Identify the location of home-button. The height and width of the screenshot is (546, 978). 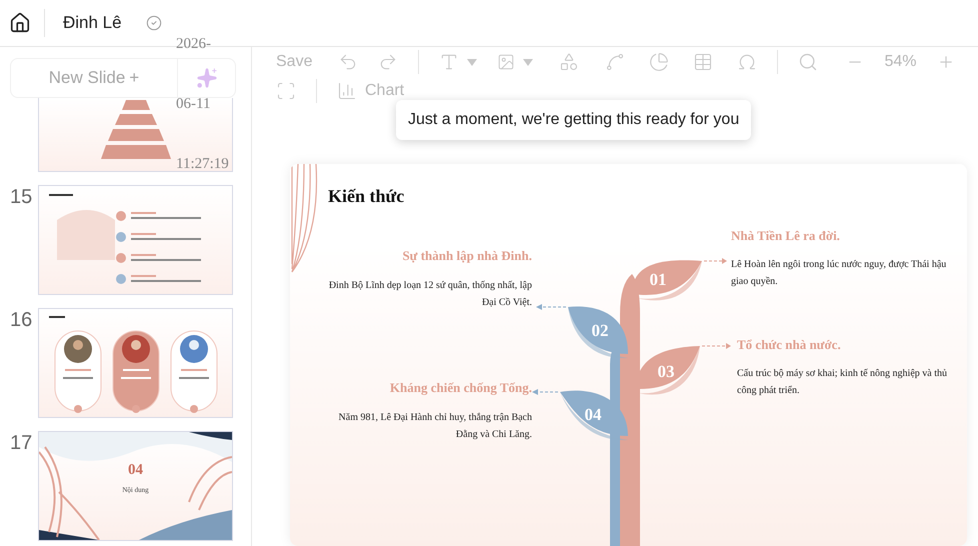
(20, 23).